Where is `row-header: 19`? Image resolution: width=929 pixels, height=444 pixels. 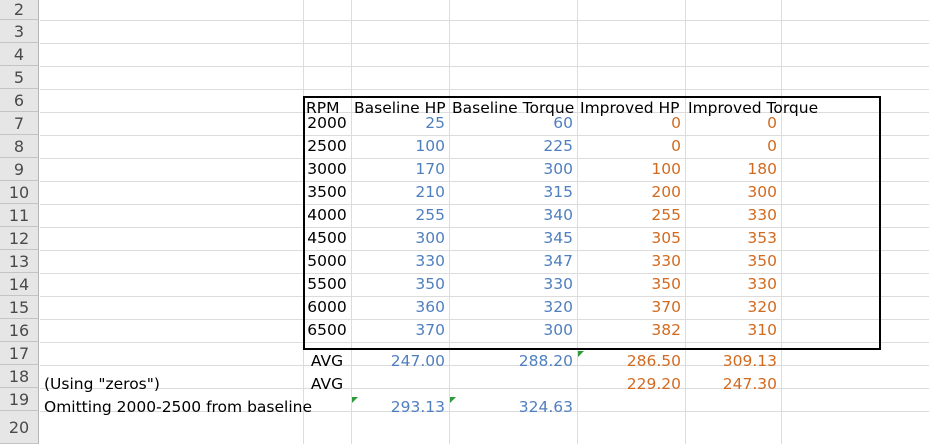
row-header: 19 is located at coordinates (19, 399).